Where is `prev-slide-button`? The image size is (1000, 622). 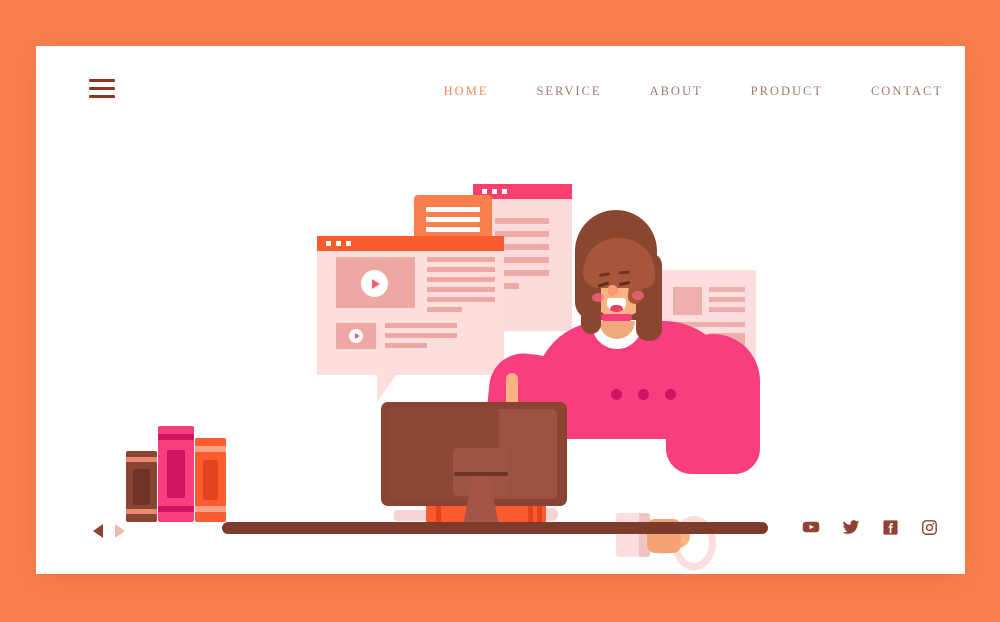 prev-slide-button is located at coordinates (98, 531).